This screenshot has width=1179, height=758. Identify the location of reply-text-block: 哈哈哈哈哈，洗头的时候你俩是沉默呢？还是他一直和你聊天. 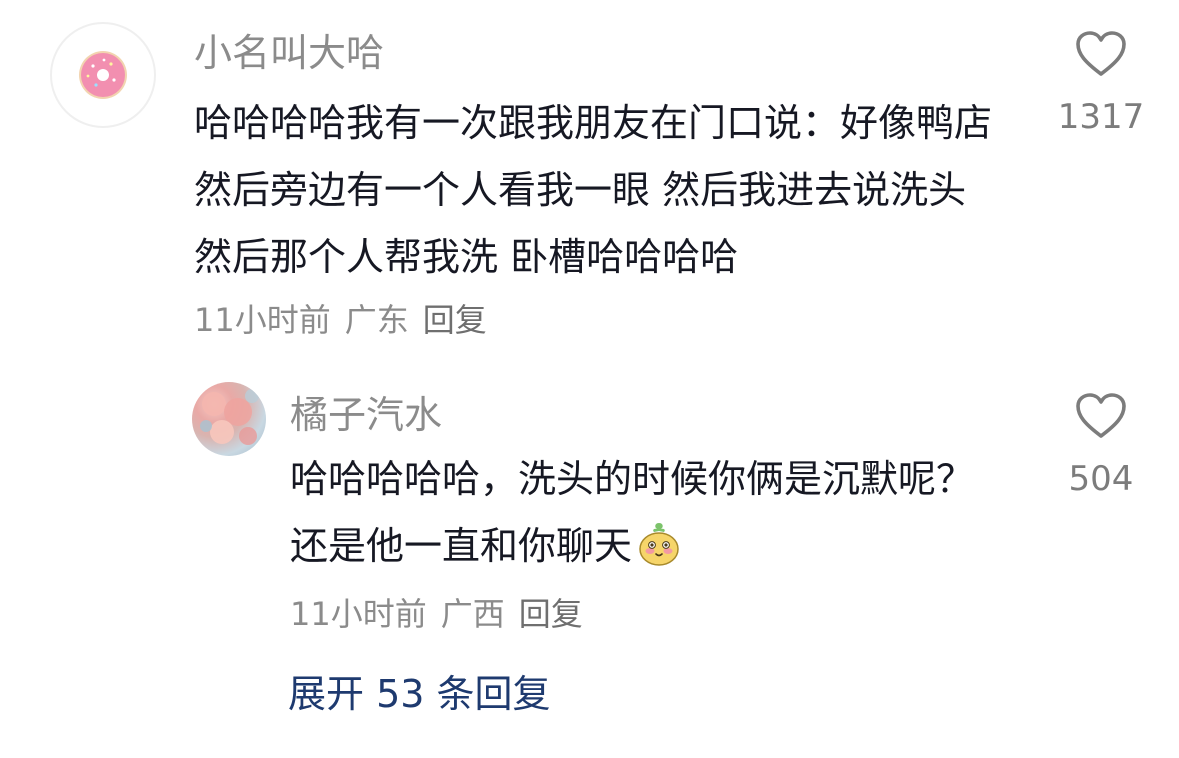
(640, 513).